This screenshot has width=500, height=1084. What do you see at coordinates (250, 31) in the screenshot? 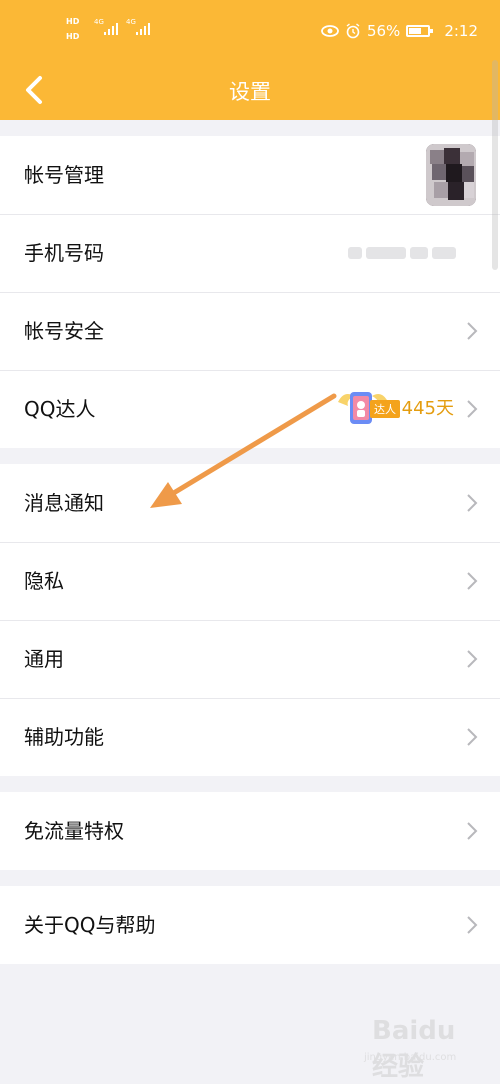
I see `status-bar: HD HD 4G 4G 56% 2:12` at bounding box center [250, 31].